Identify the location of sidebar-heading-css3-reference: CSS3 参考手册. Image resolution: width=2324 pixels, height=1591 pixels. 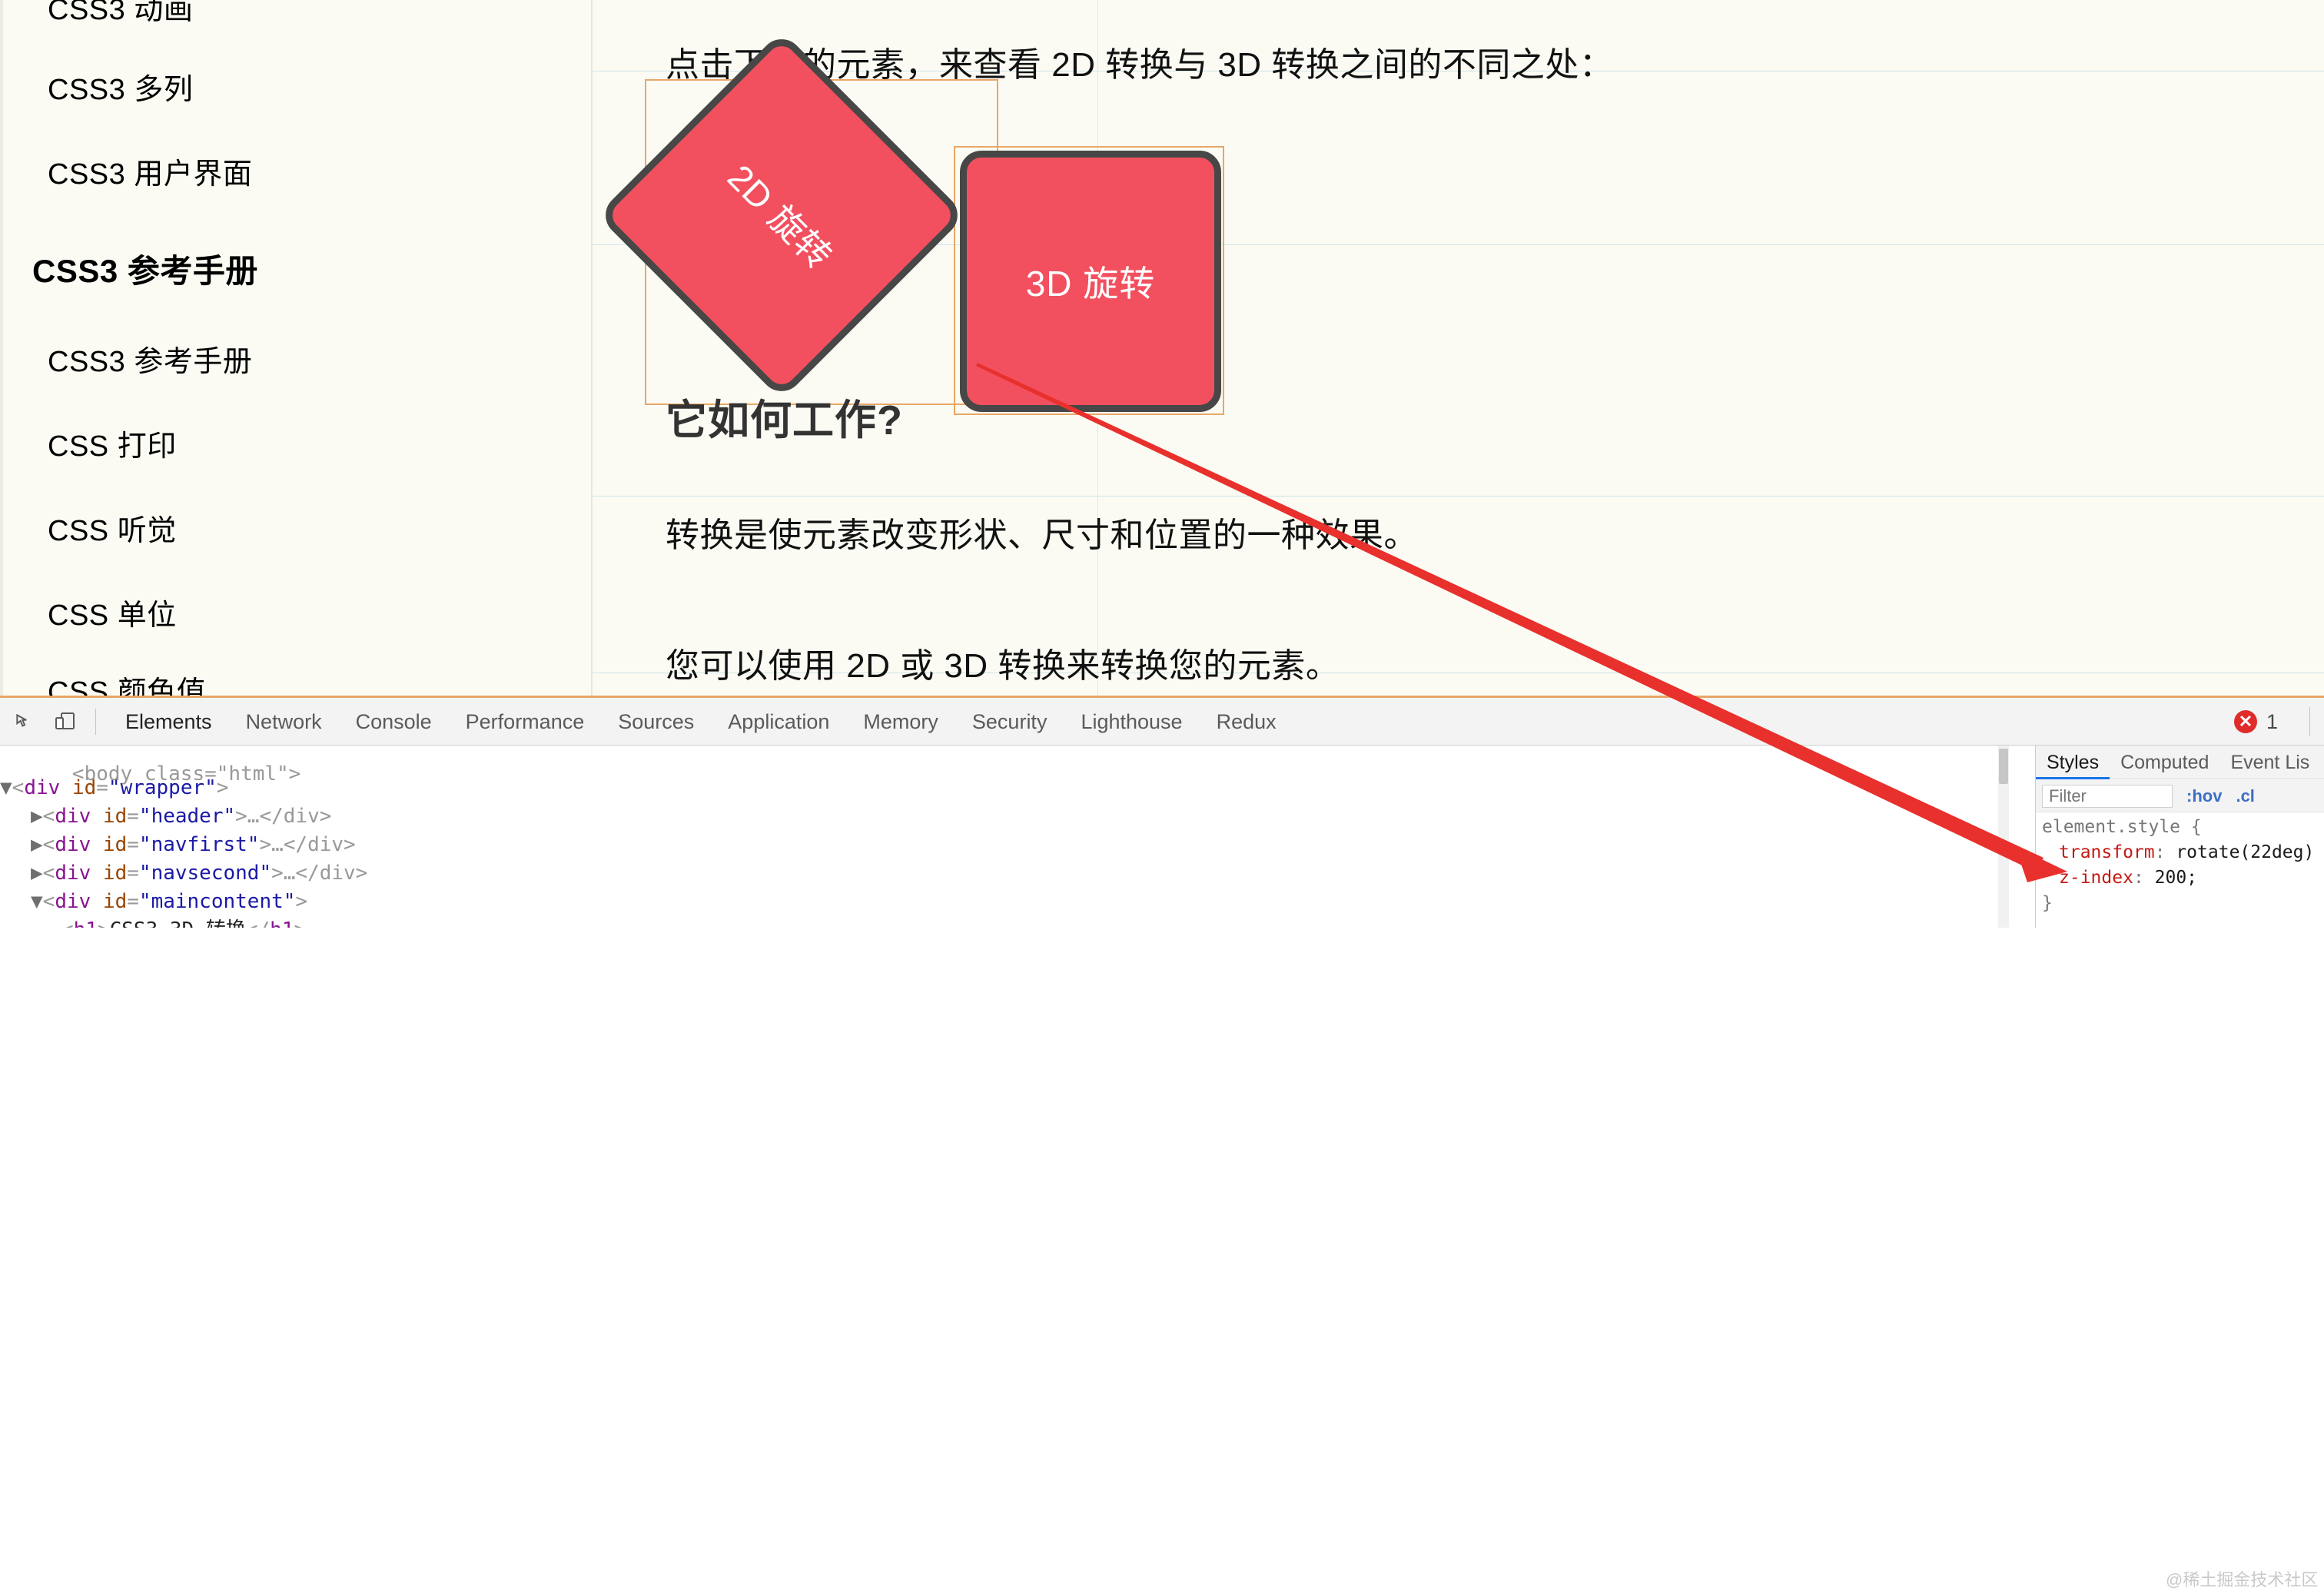
(145, 271).